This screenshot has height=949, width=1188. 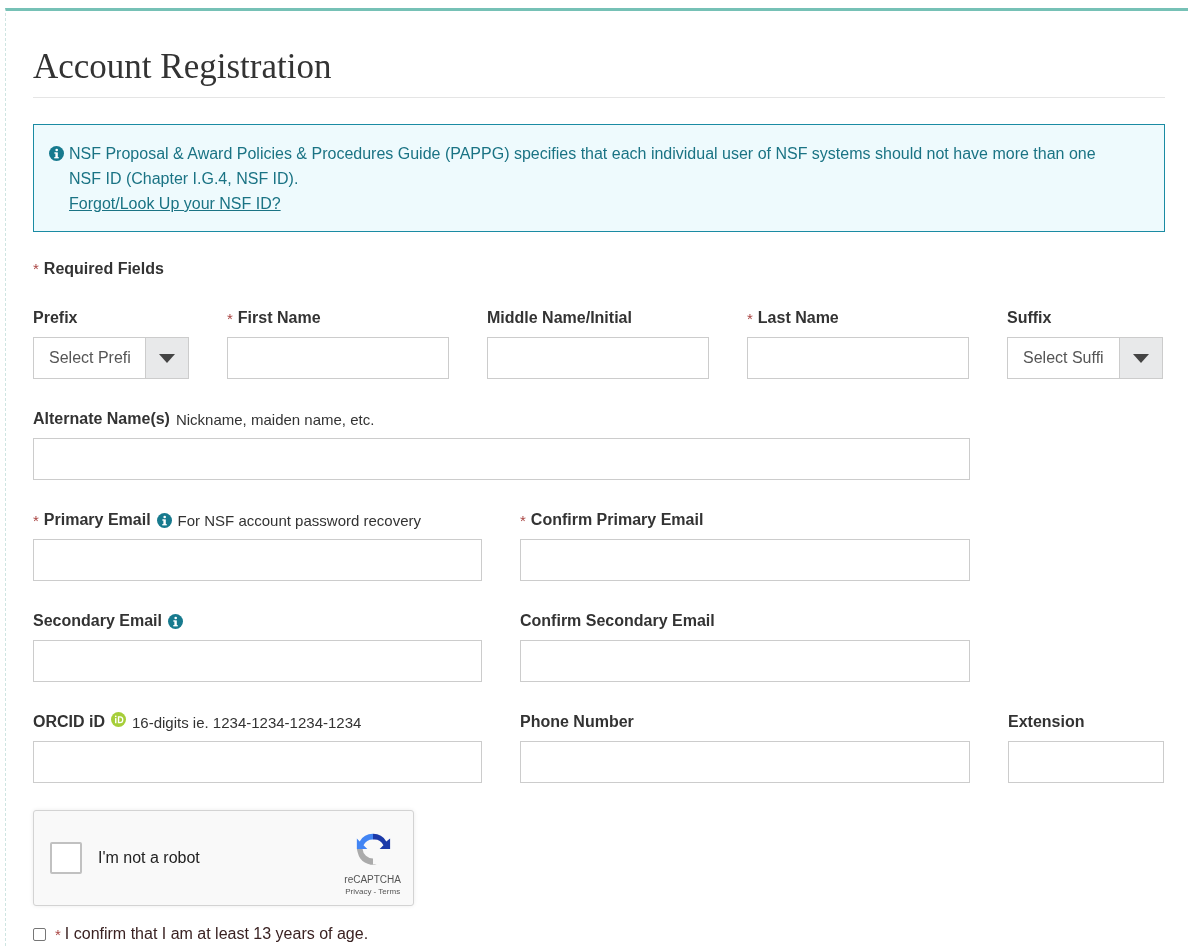 What do you see at coordinates (103, 268) in the screenshot?
I see `required-fields-label: Required Fields` at bounding box center [103, 268].